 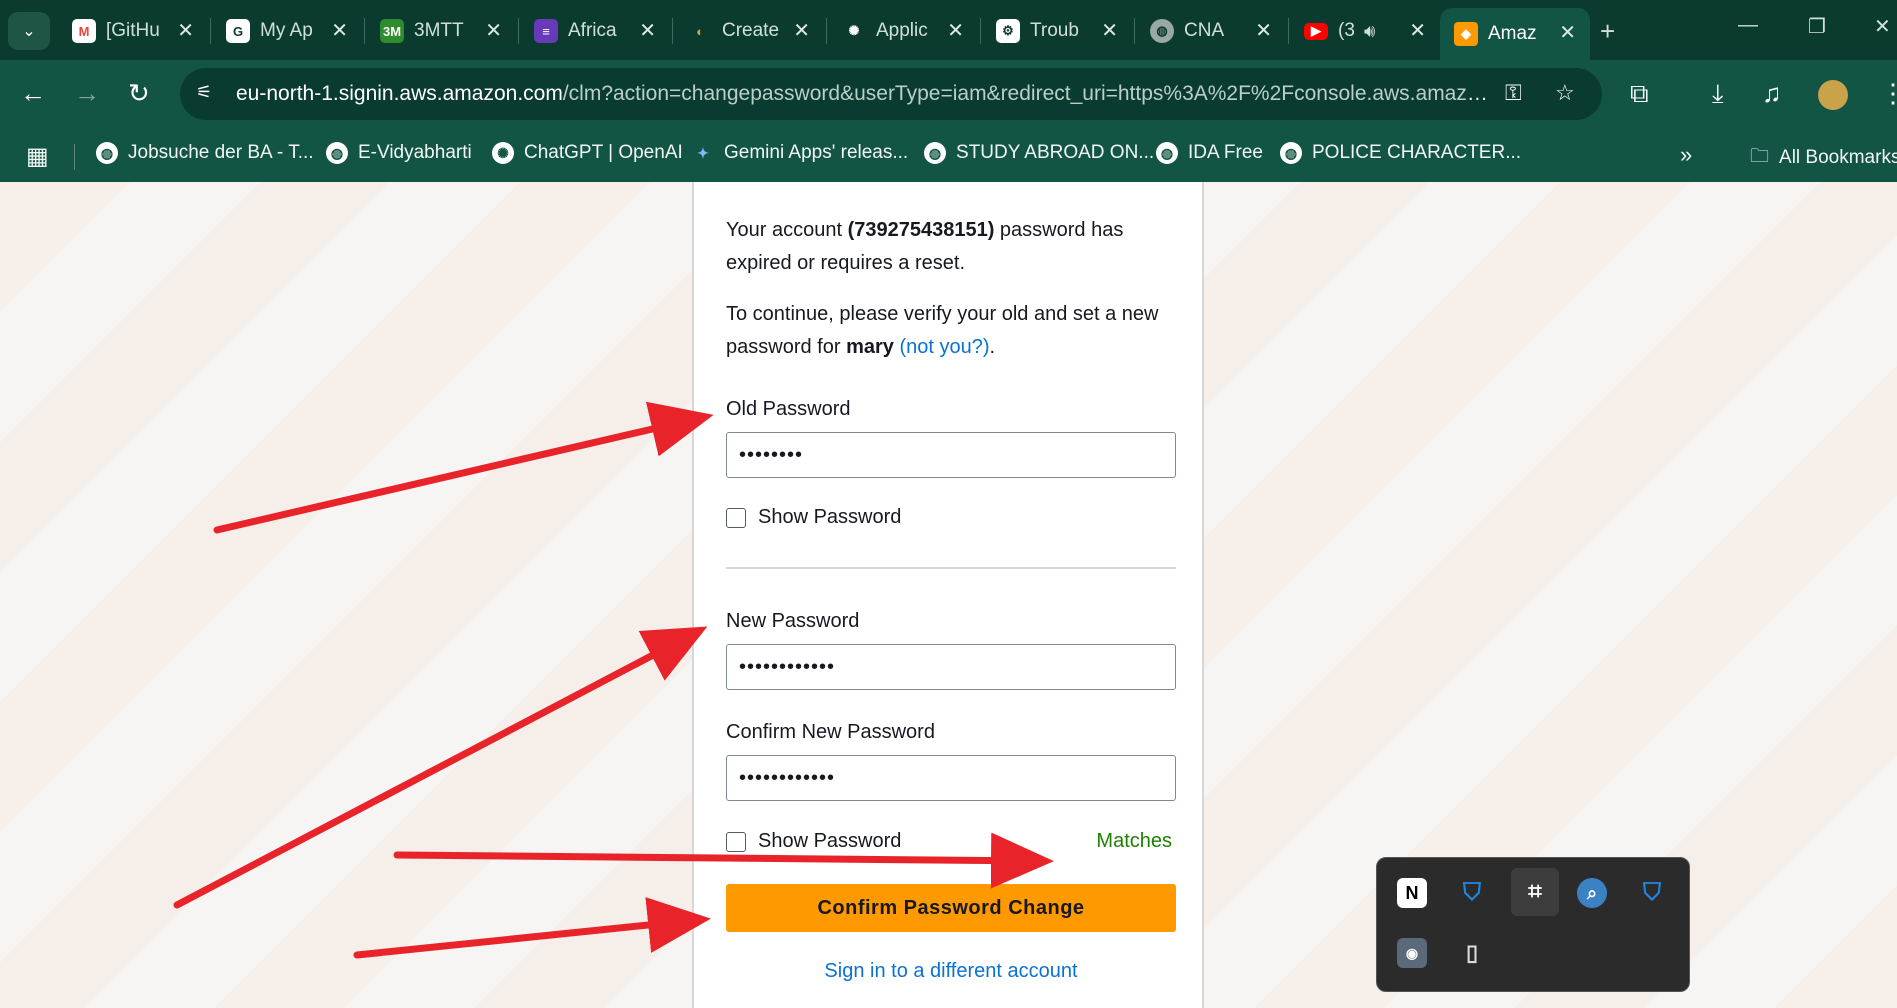 I want to click on tab-title: 3MTT, so click(x=439, y=30).